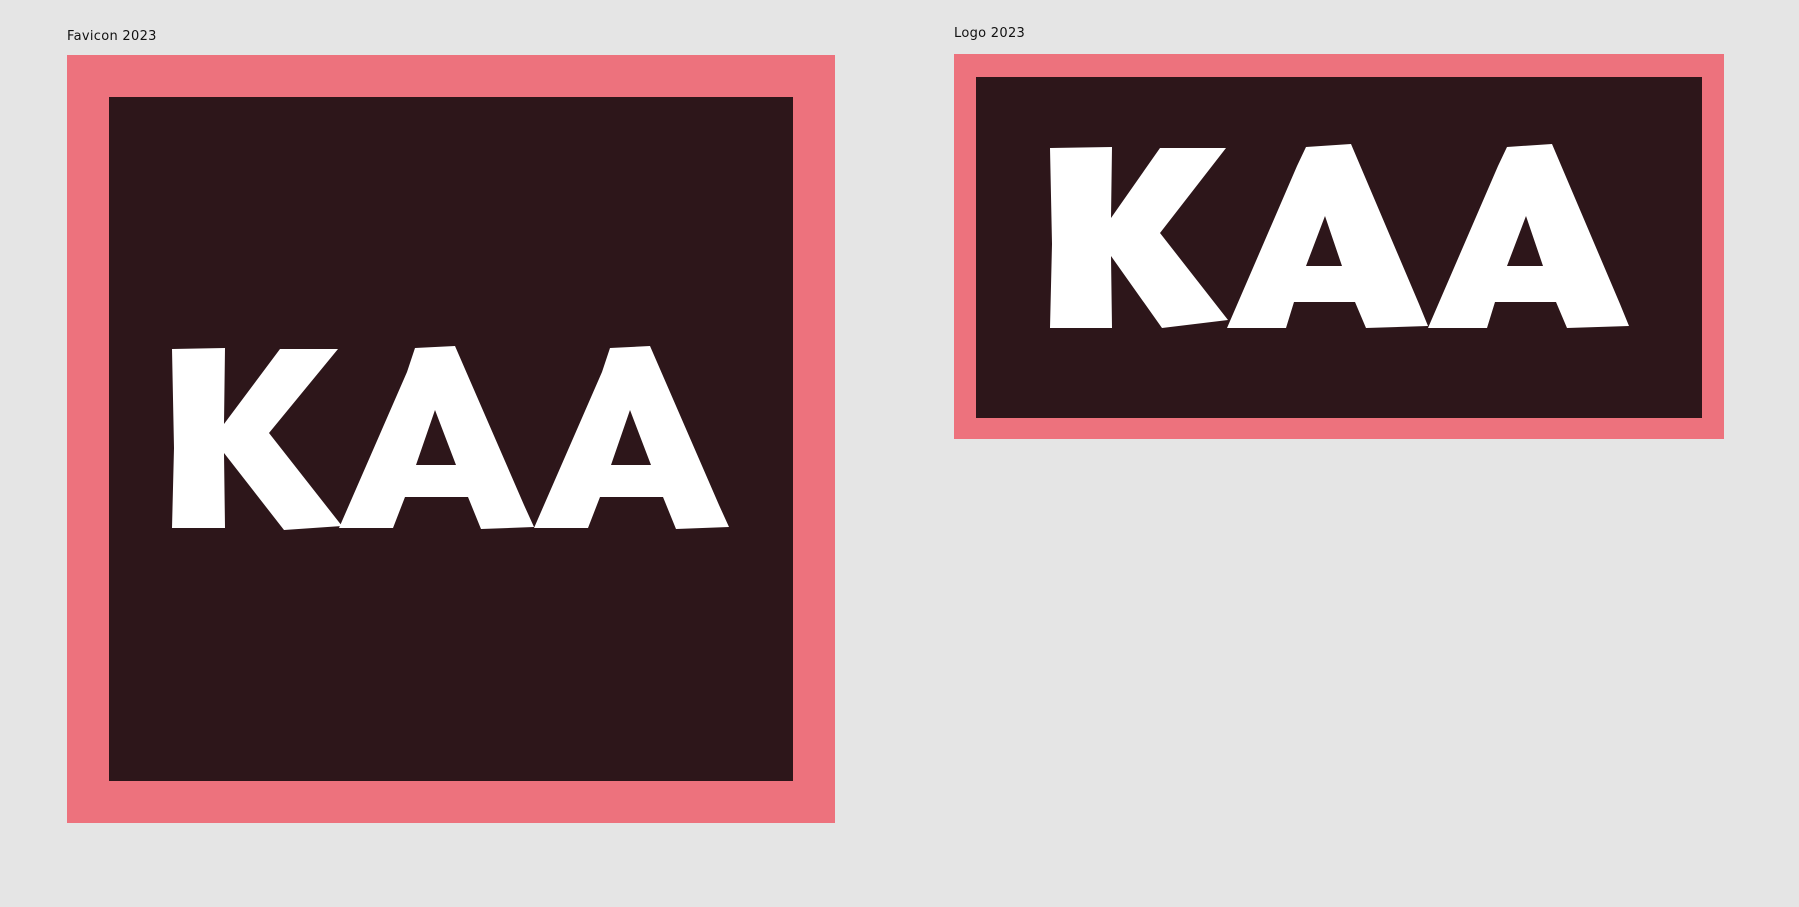 The width and height of the screenshot is (1799, 907). What do you see at coordinates (989, 33) in the screenshot?
I see `logo-frame-label: Logo 2023` at bounding box center [989, 33].